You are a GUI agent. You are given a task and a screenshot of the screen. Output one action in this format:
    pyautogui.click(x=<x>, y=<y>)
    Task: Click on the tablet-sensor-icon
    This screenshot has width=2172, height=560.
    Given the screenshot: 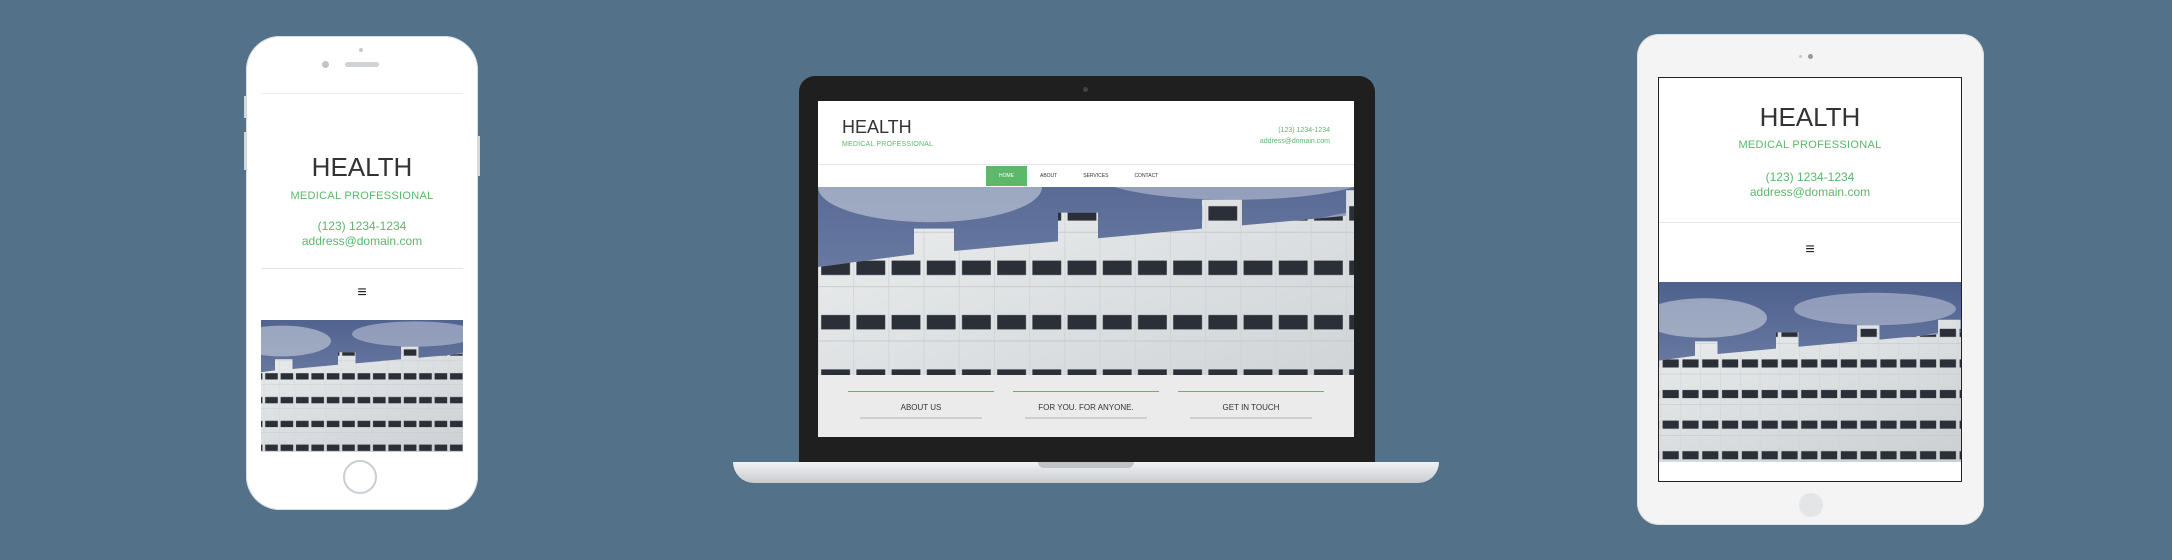 What is the action you would take?
    pyautogui.click(x=1800, y=56)
    